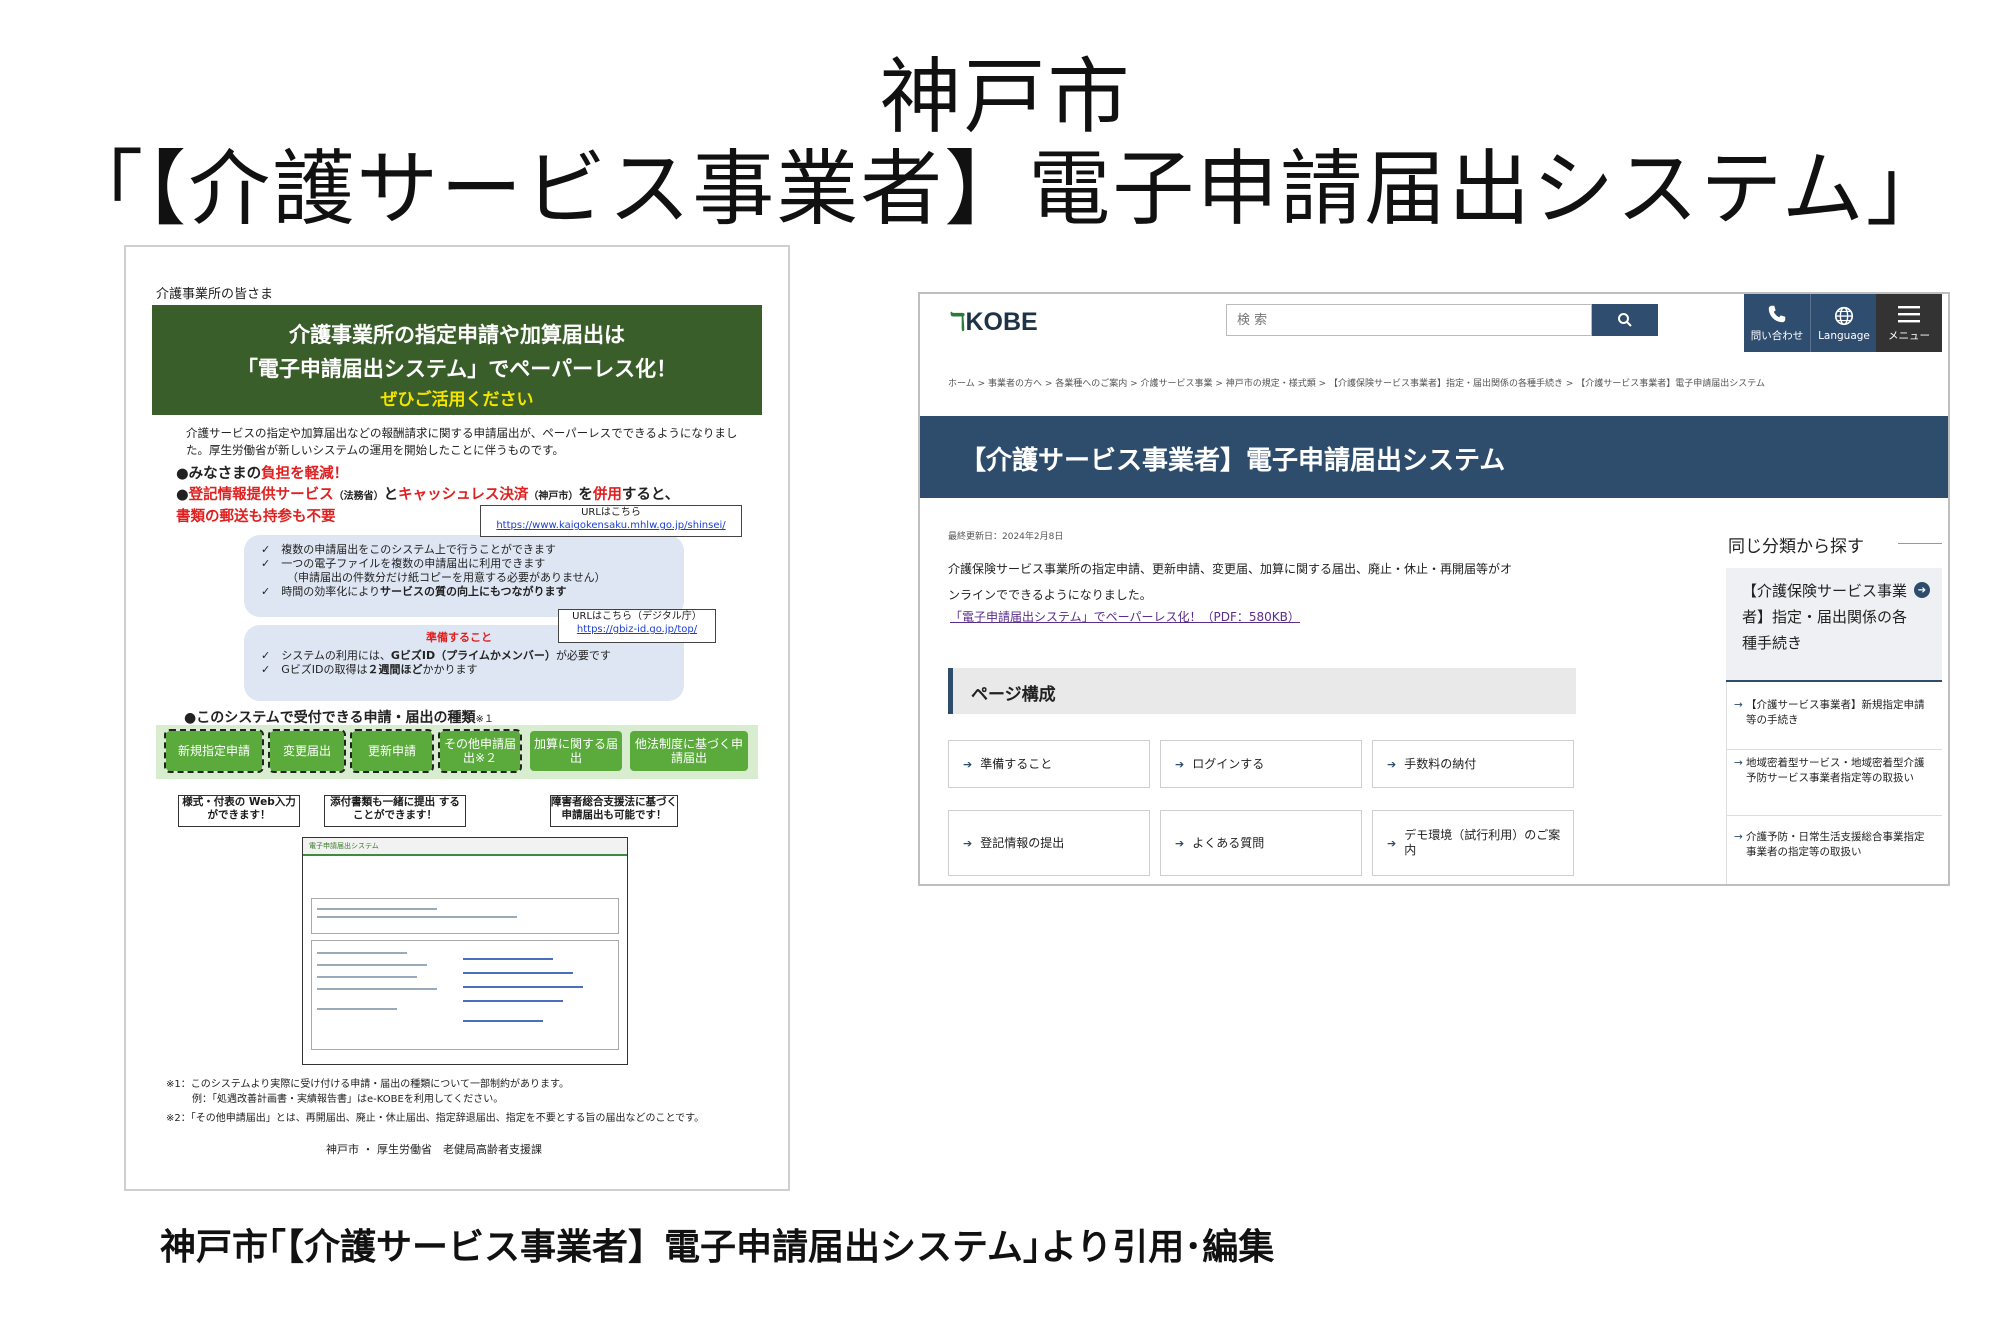  I want to click on url2-label: URLはこちら（デジタル庁）, so click(637, 616).